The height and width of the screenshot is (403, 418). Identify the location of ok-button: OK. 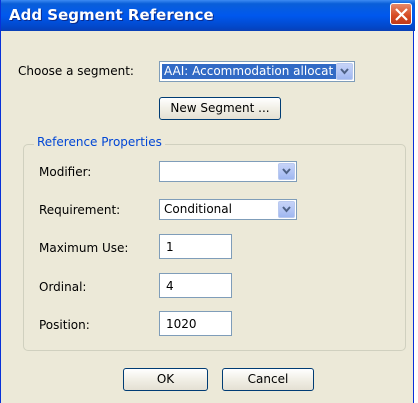
(165, 379).